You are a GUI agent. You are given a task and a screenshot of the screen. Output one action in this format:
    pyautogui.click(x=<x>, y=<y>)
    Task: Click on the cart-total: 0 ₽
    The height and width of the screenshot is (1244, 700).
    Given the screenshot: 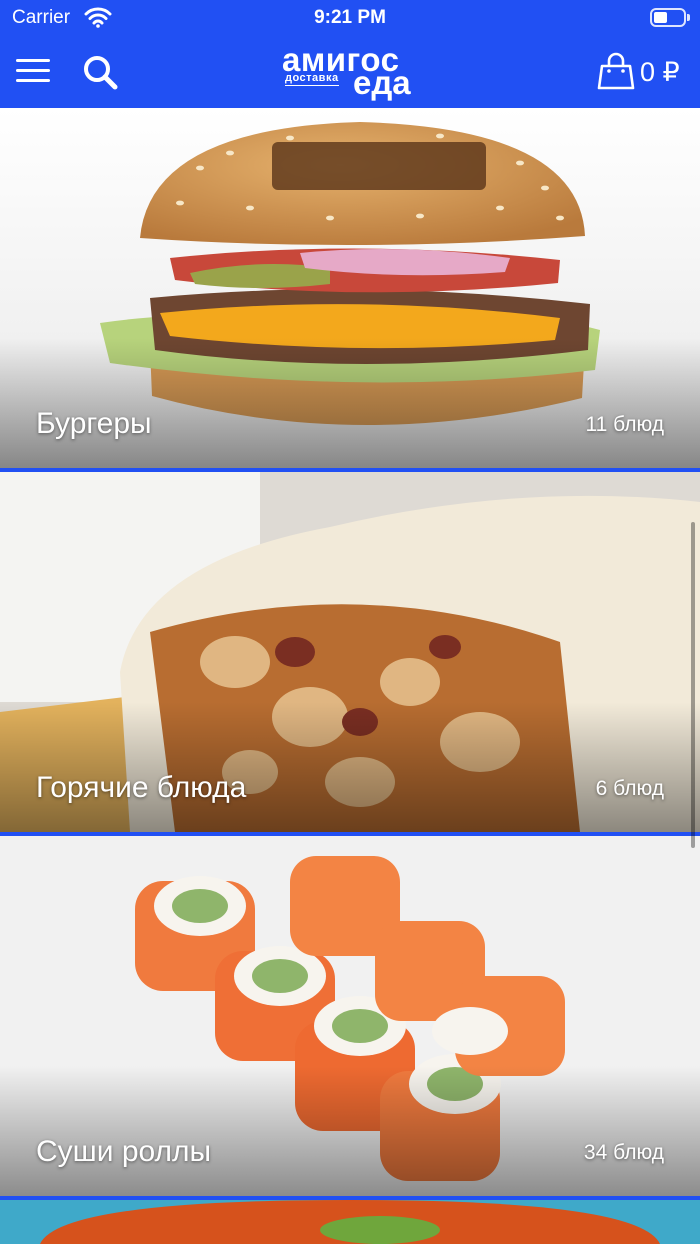 What is the action you would take?
    pyautogui.click(x=660, y=72)
    